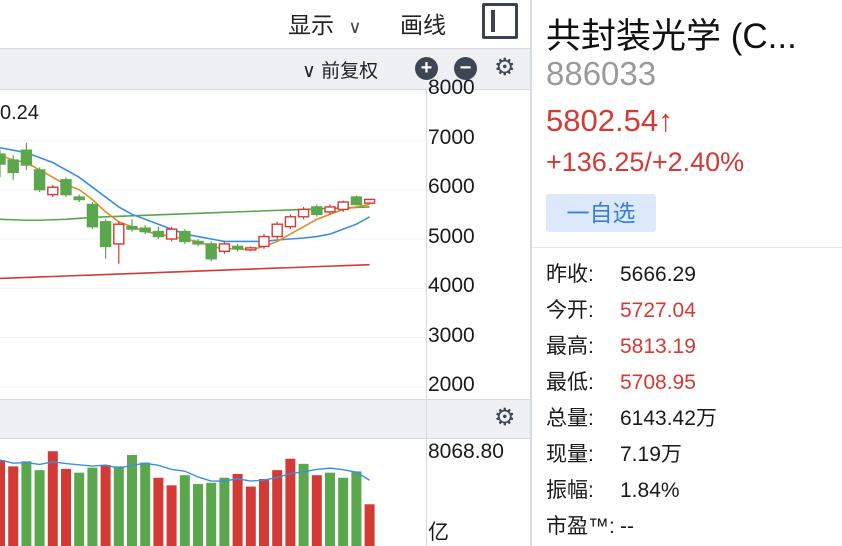 Image resolution: width=842 pixels, height=546 pixels. Describe the element at coordinates (265, 24) in the screenshot. I see `top-toolbar: 显示 ∨ 画线` at that location.